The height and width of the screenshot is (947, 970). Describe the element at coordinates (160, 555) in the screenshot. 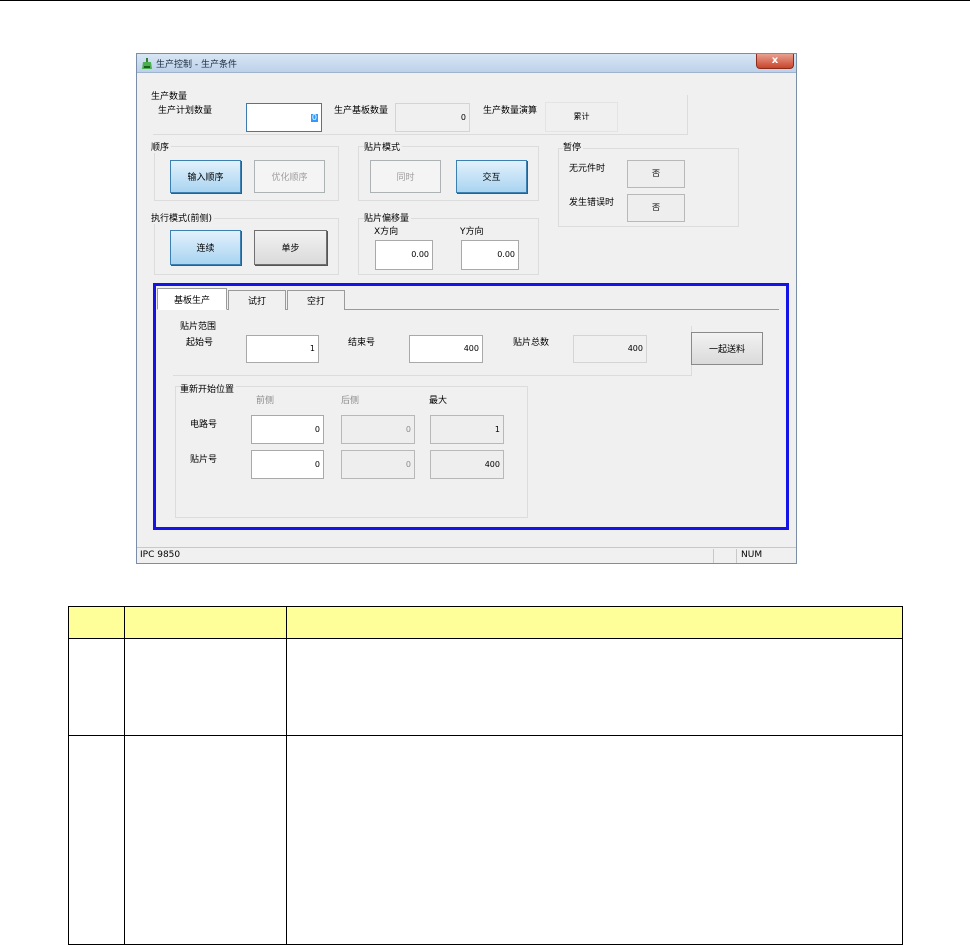

I see `status-machine: IPC 9850` at that location.